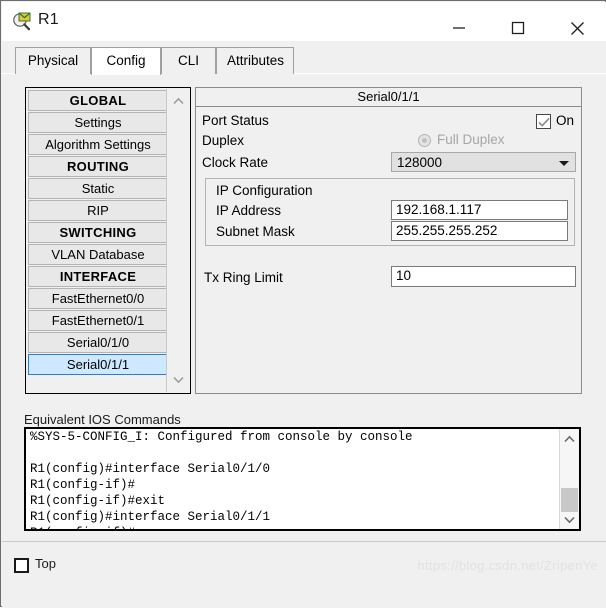 Image resolution: width=606 pixels, height=608 pixels. Describe the element at coordinates (249, 210) in the screenshot. I see `ip-address-label: IP Address` at that location.